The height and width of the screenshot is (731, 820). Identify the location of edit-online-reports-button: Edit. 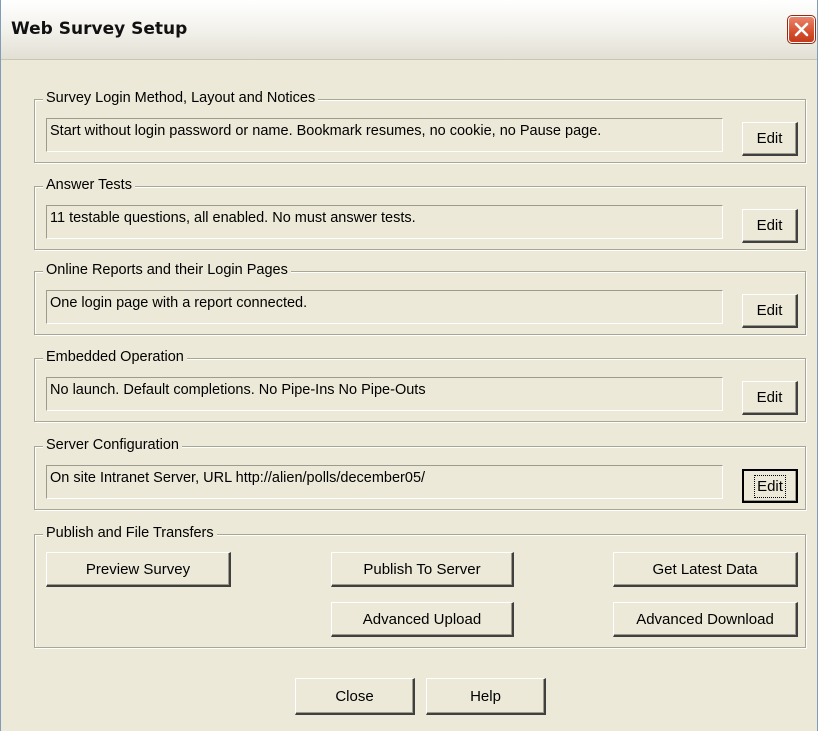
(770, 311).